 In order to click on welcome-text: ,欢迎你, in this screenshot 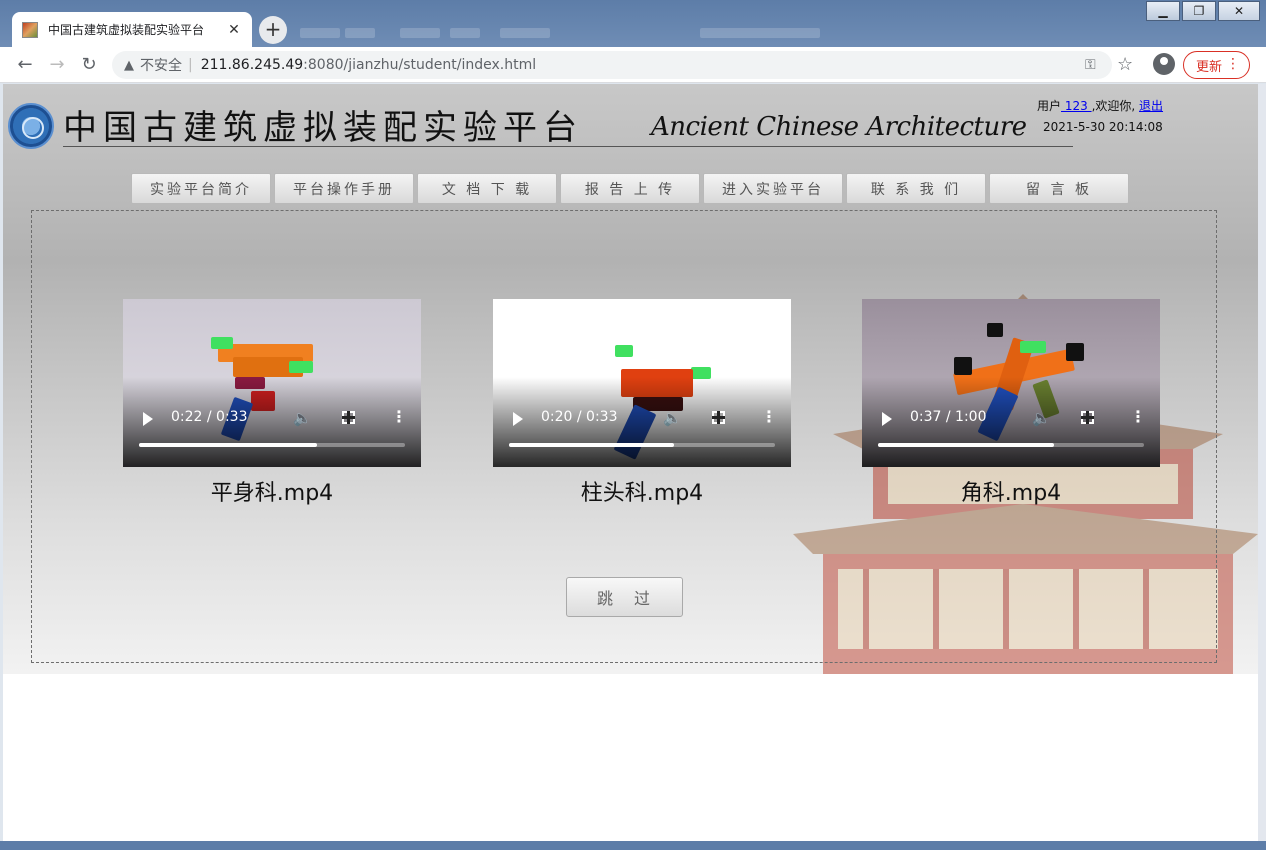, I will do `click(1115, 106)`.